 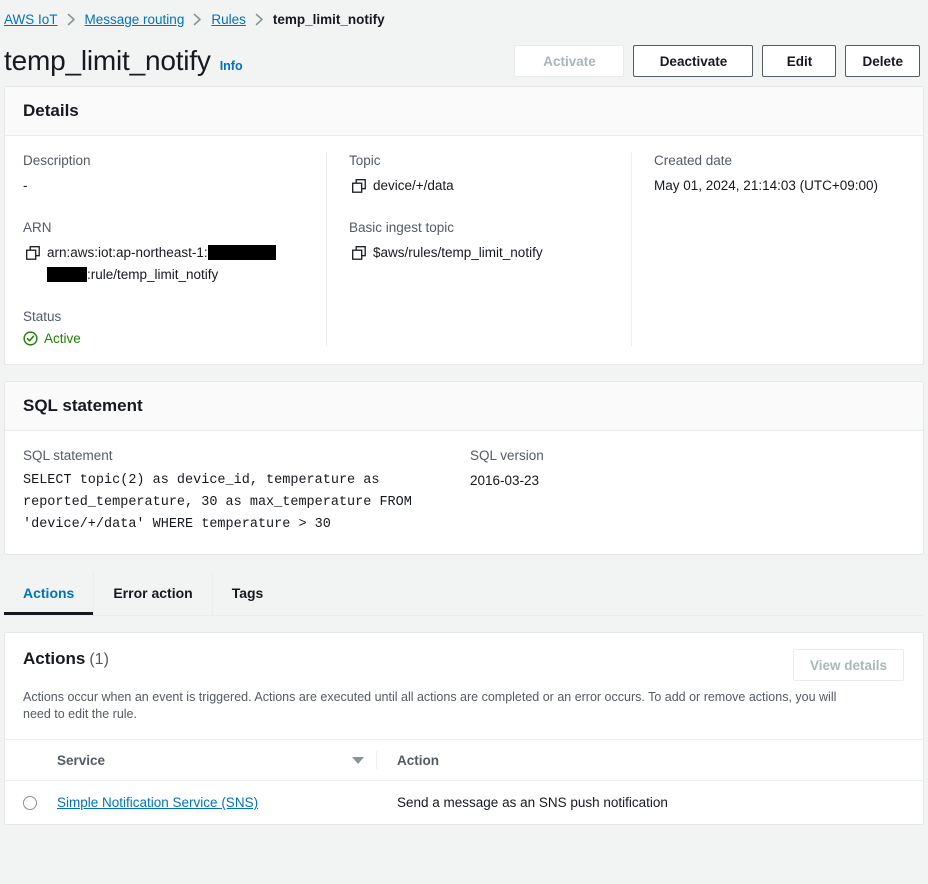 What do you see at coordinates (228, 19) in the screenshot?
I see `breadcrumb-item-rules: Rules` at bounding box center [228, 19].